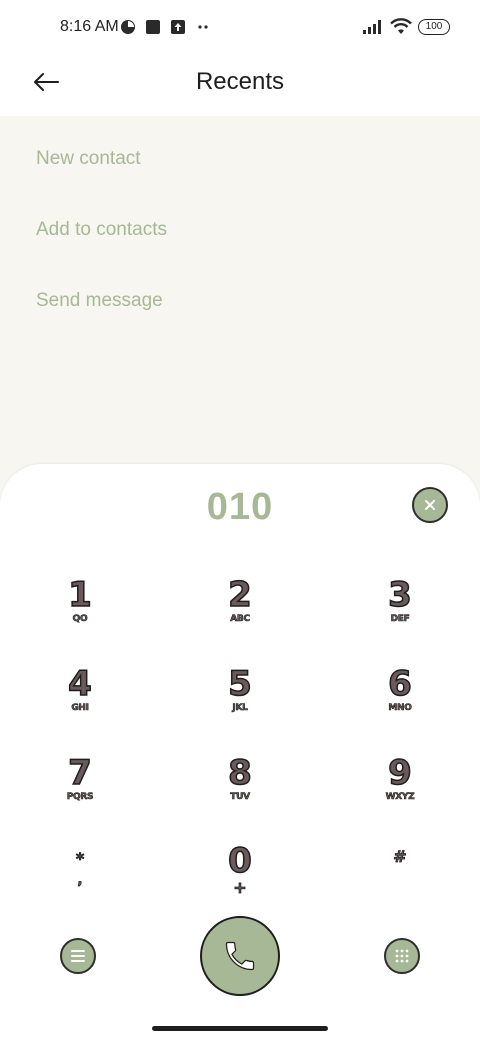 The image size is (480, 1040). Describe the element at coordinates (239, 684) in the screenshot. I see `key-digit: 5` at that location.